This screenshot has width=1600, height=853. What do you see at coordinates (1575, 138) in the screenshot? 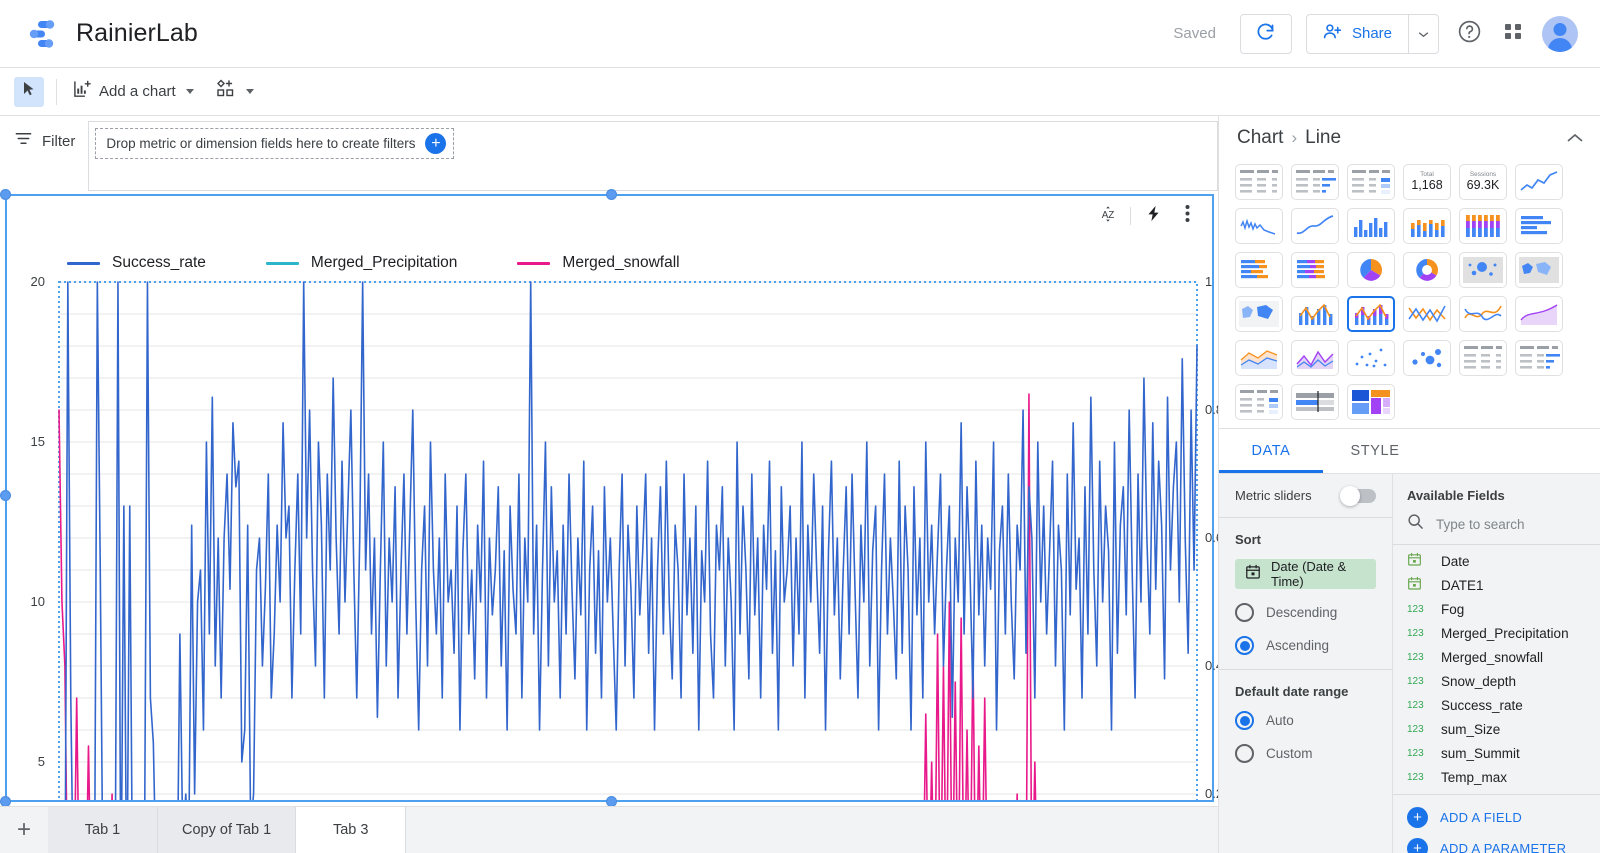
I see `collapse-panel-button` at bounding box center [1575, 138].